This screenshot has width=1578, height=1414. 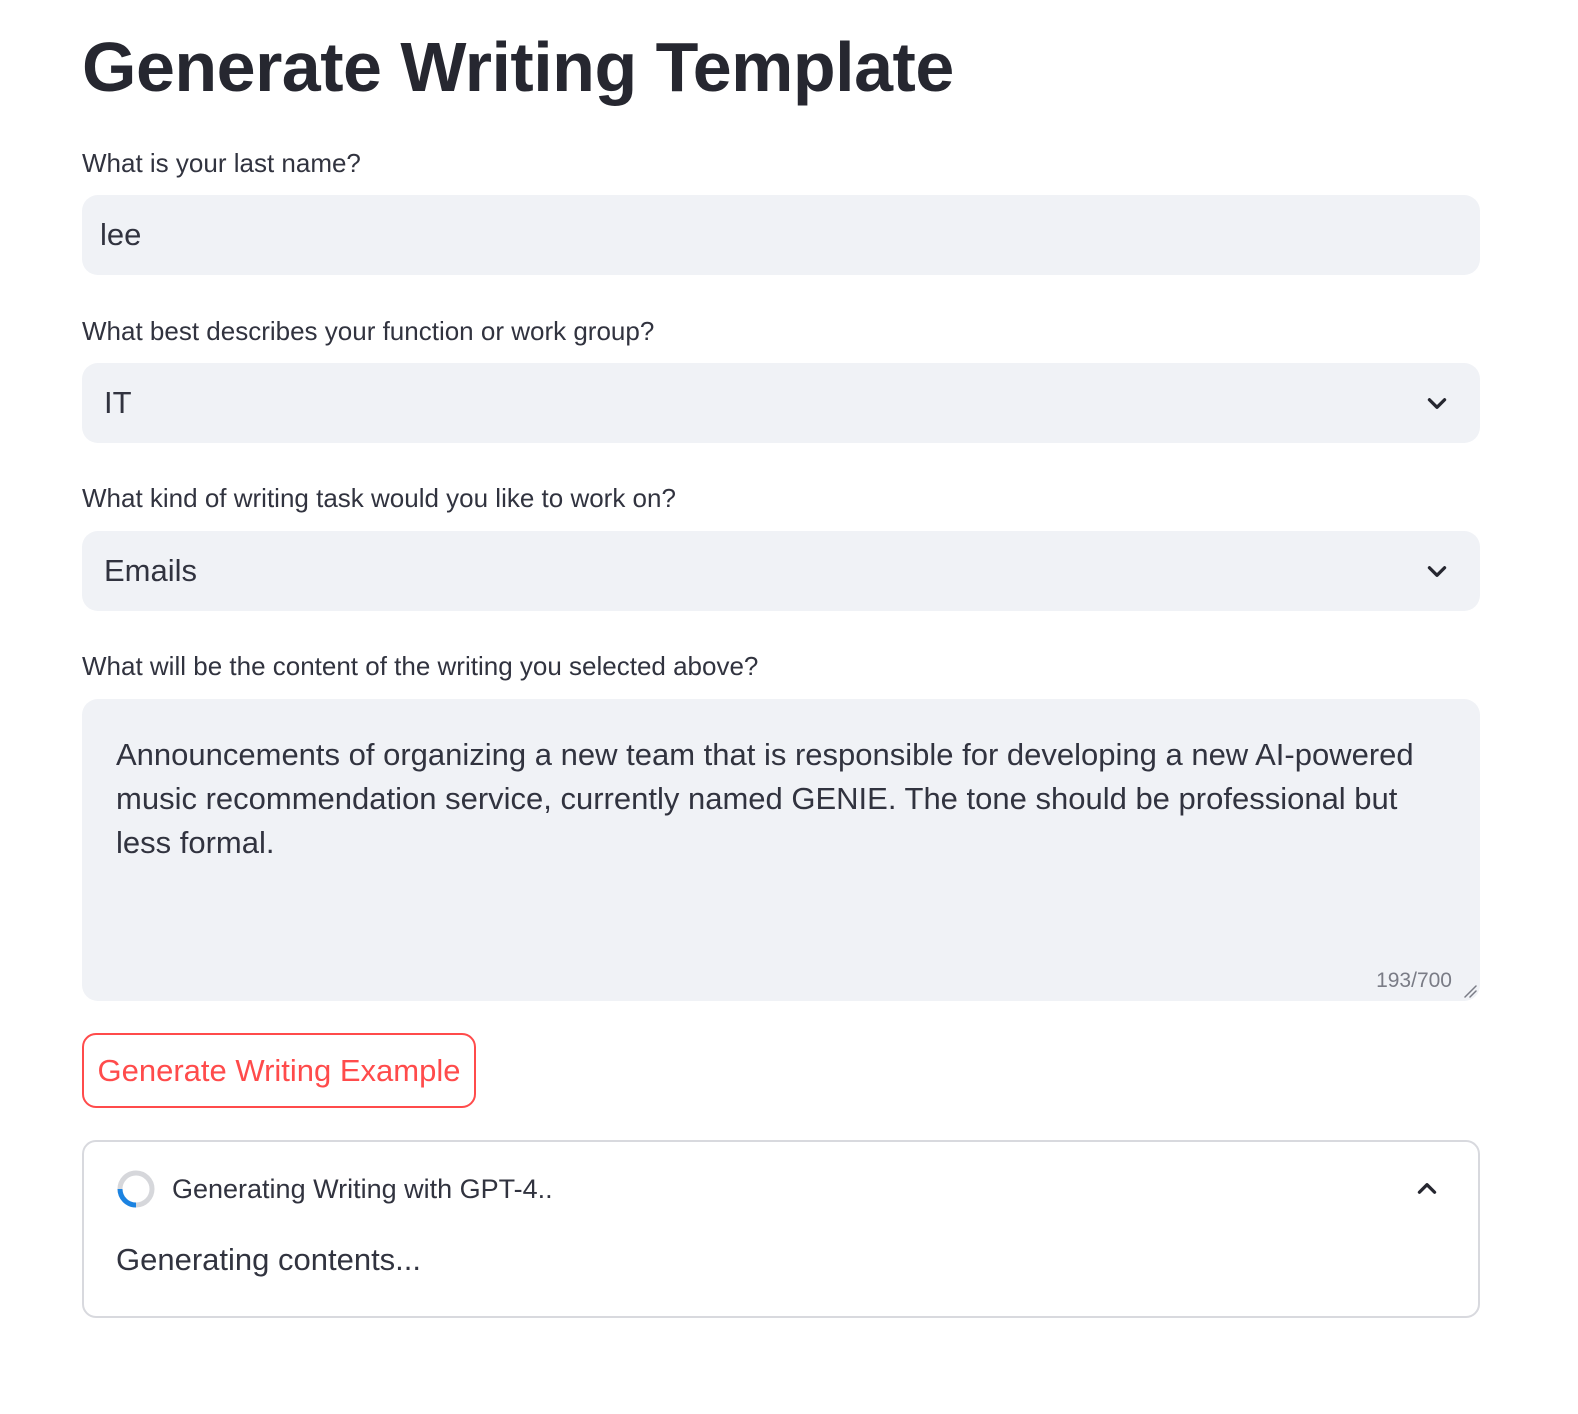 What do you see at coordinates (781, 403) in the screenshot?
I see `function-group-select: IT` at bounding box center [781, 403].